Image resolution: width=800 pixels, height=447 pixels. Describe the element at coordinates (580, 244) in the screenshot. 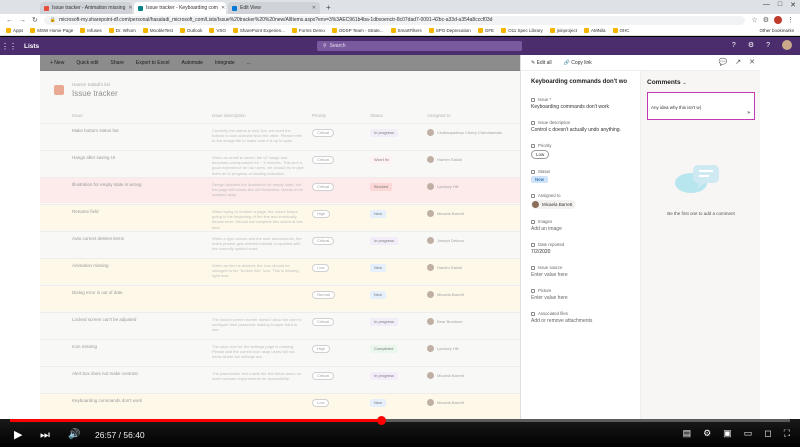

I see `field-label: Date reported` at that location.